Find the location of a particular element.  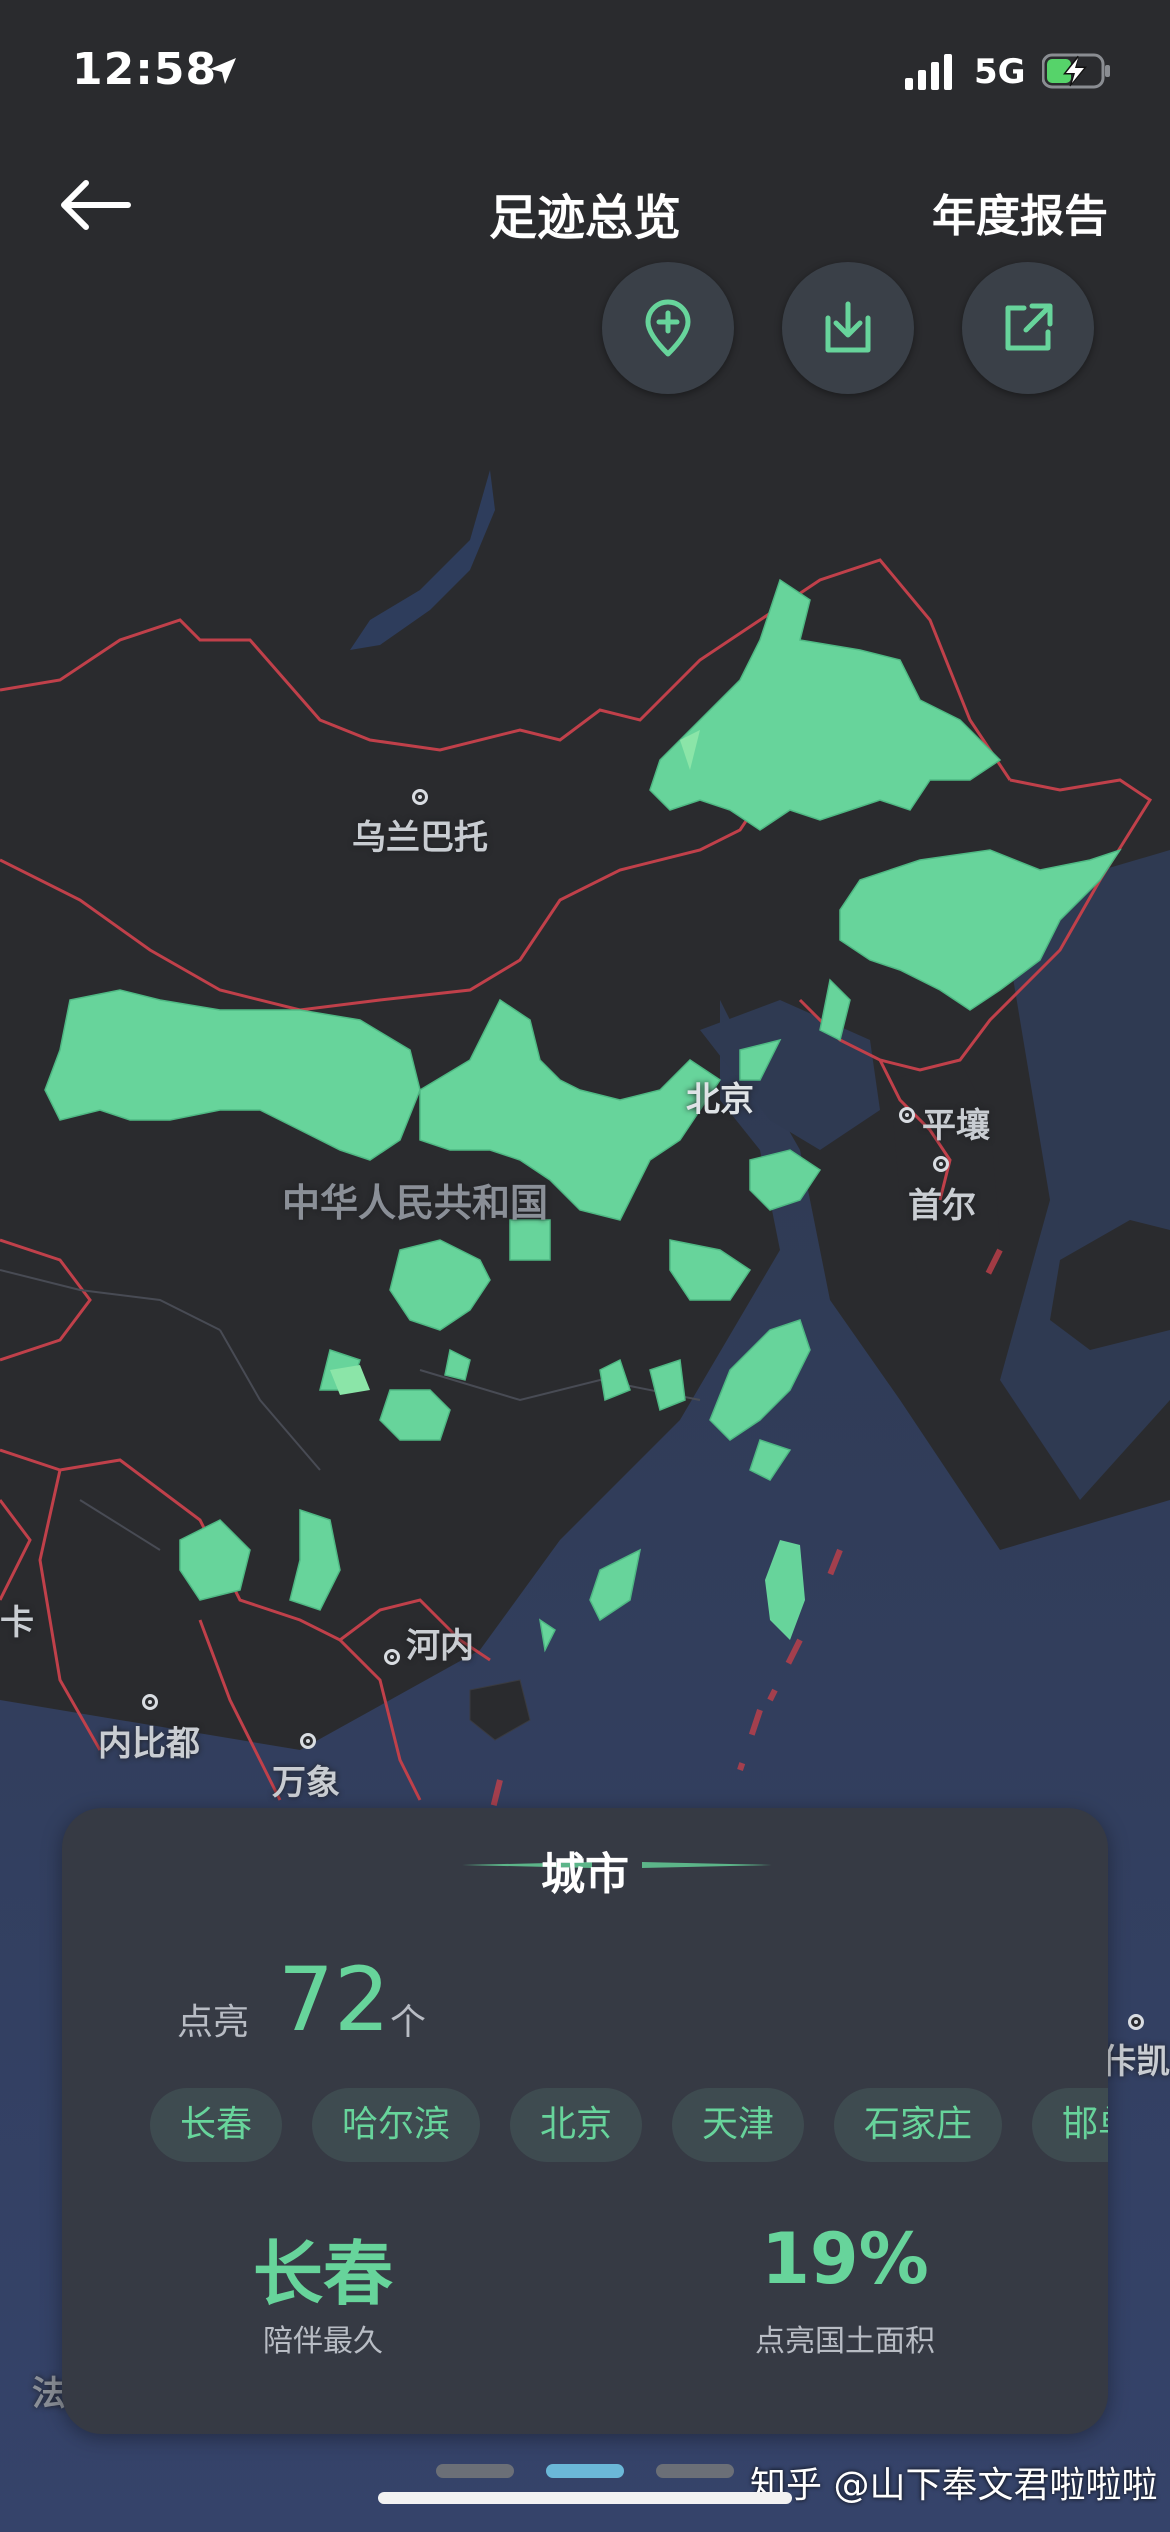

network-type: 5G is located at coordinates (1000, 72).